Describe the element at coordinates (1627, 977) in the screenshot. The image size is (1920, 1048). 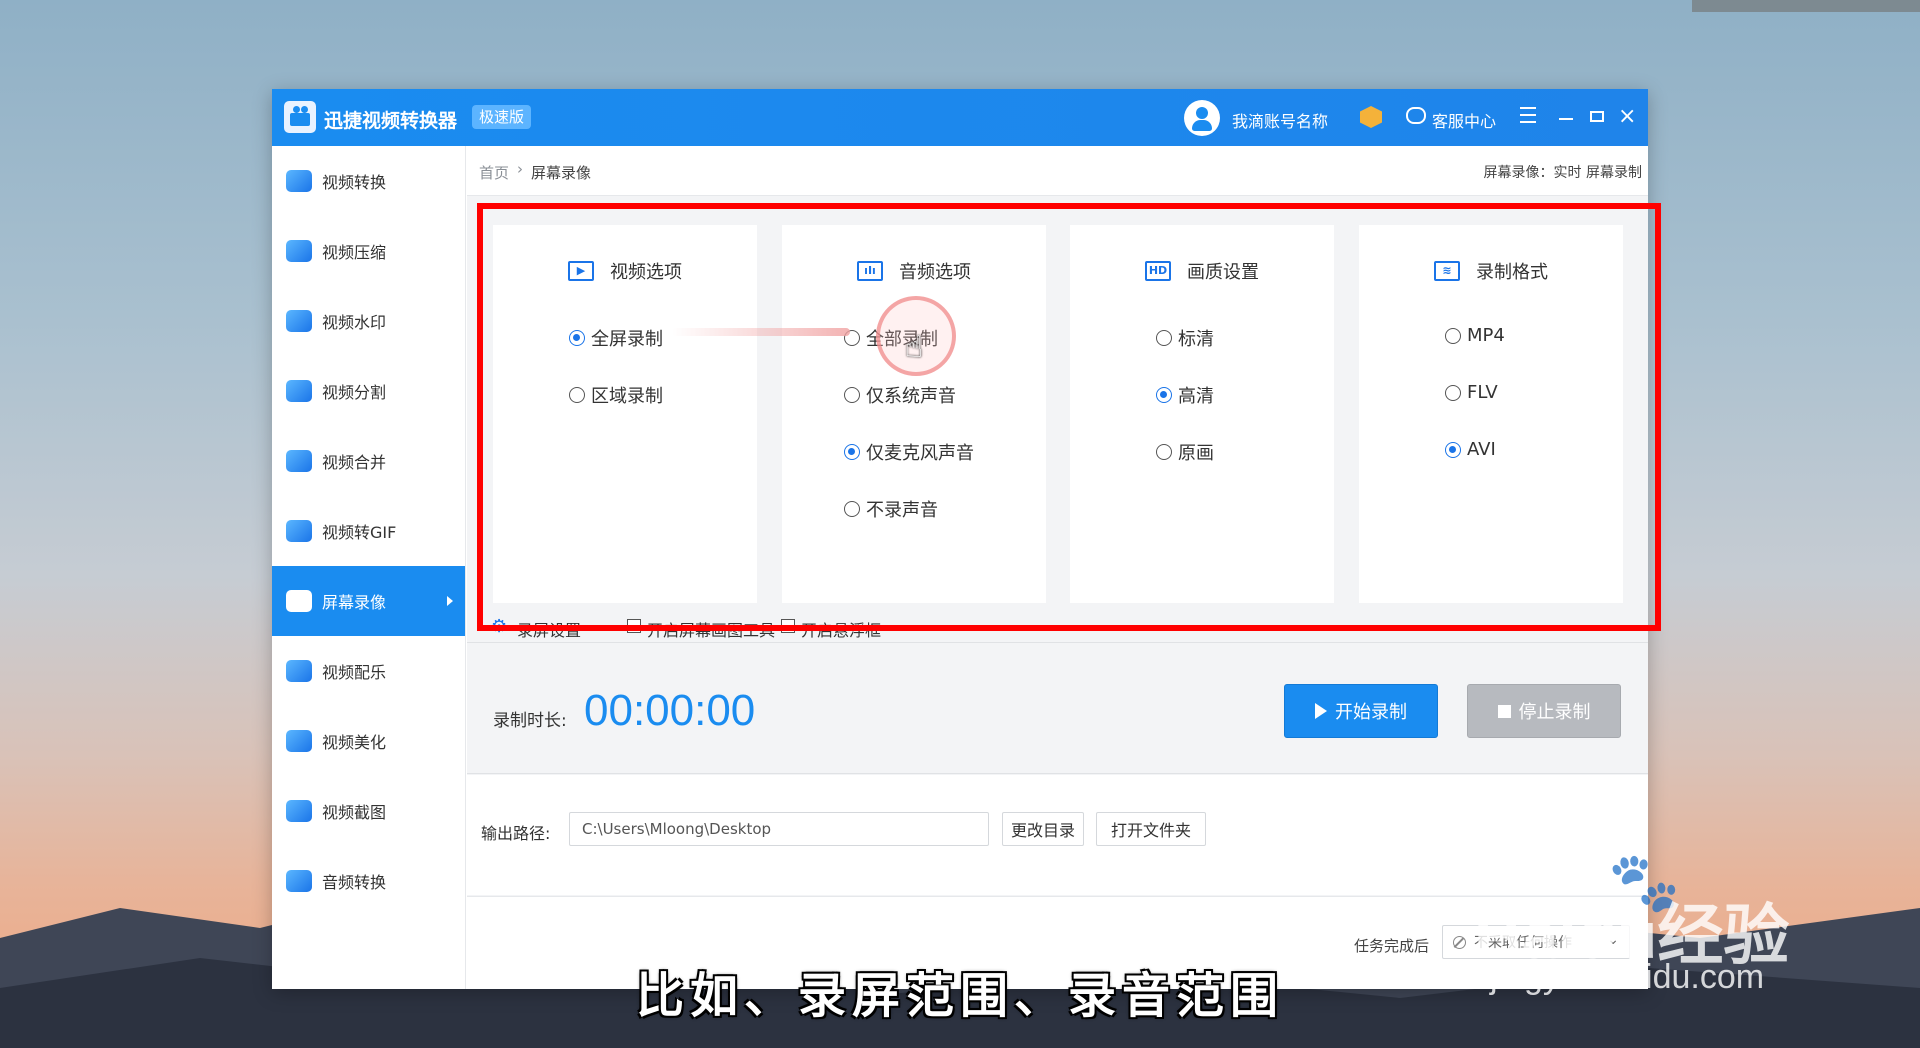
I see `watermark-sub: jingyan.baidu.com` at that location.